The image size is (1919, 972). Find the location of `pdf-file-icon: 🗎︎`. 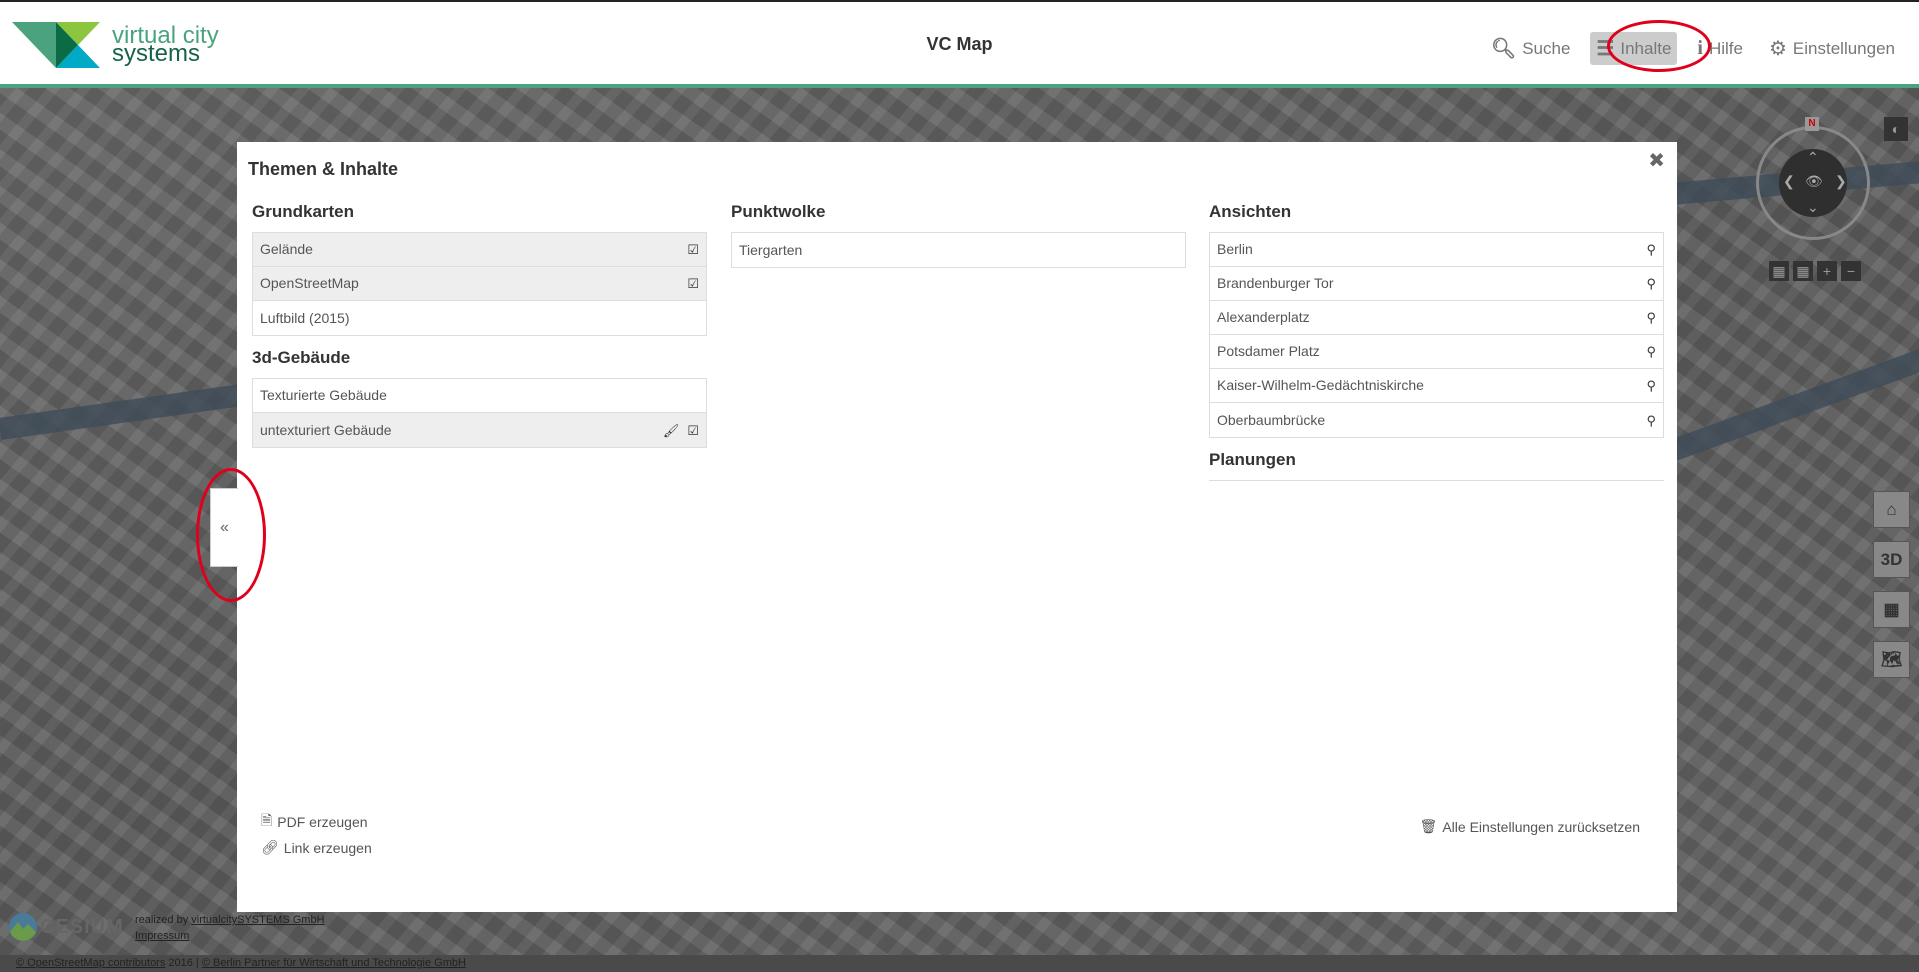

pdf-file-icon: 🗎︎ is located at coordinates (267, 820).